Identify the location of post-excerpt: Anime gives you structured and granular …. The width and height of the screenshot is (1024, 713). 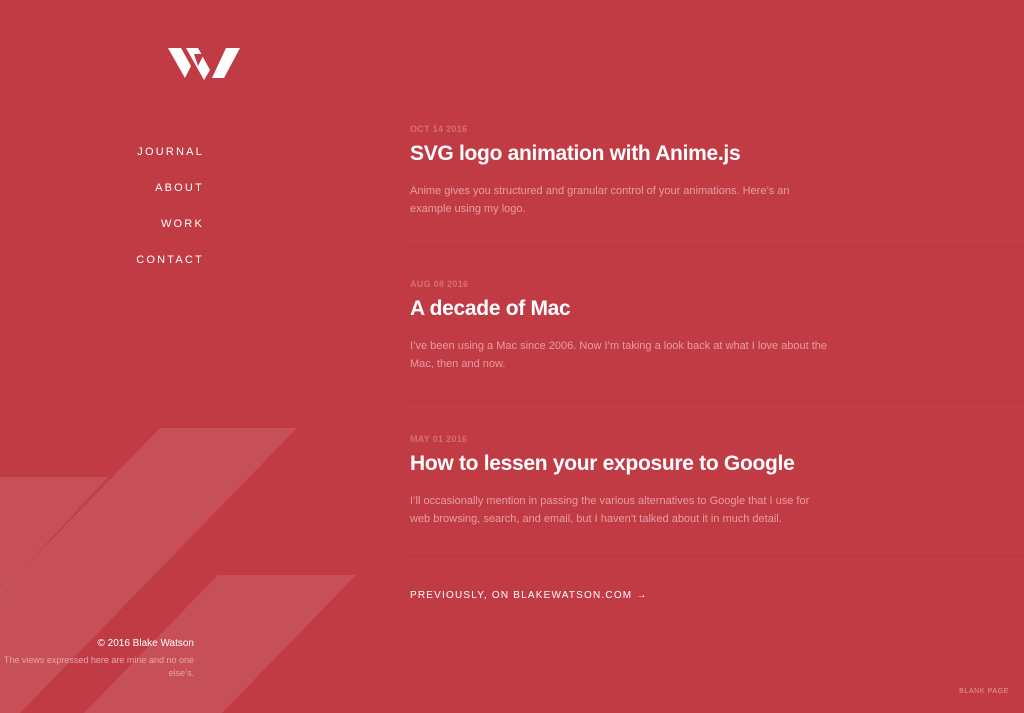
(600, 200).